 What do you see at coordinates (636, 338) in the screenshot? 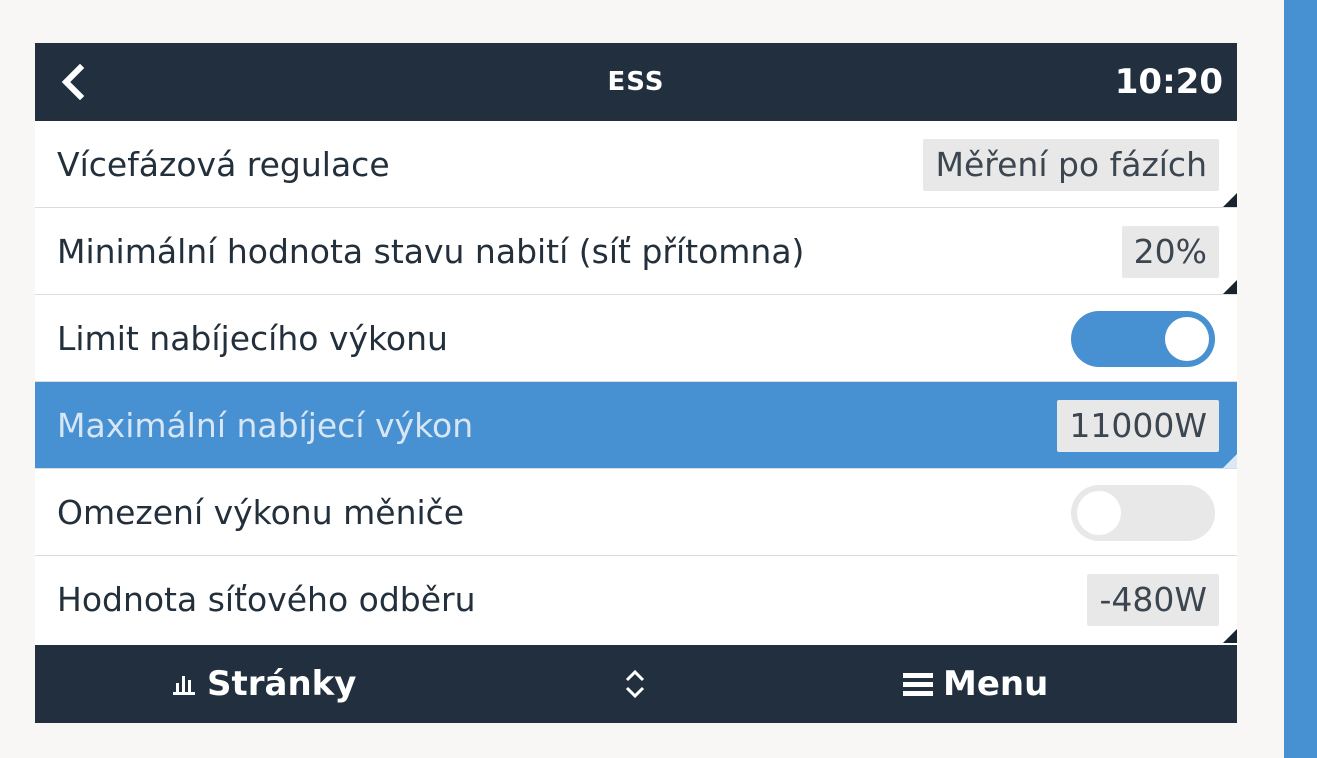
I see `setting-row-charge-power-limit: Limit nabíjecího výkonu` at bounding box center [636, 338].